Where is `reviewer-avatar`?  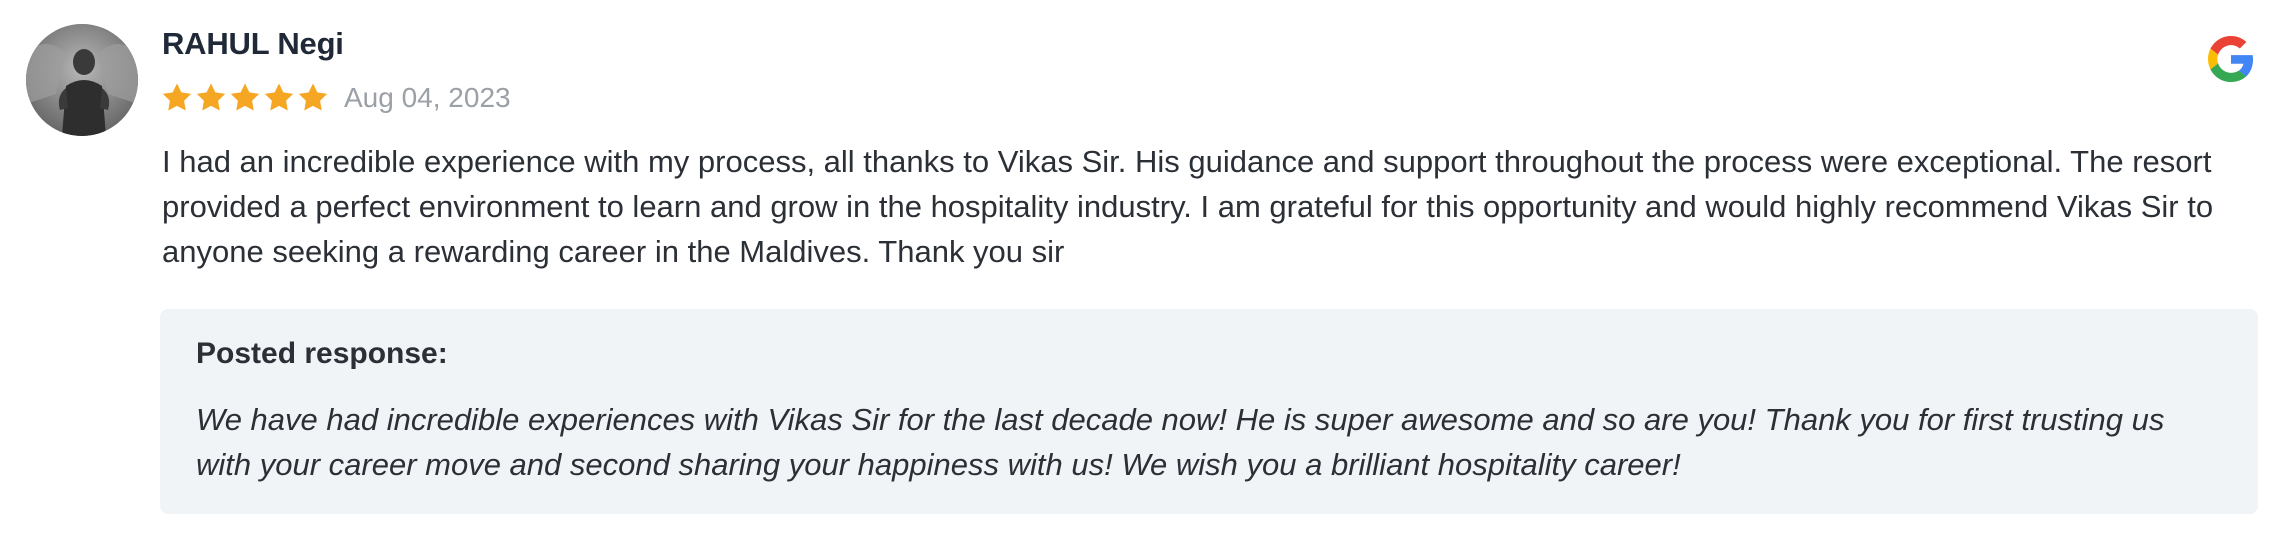
reviewer-avatar is located at coordinates (82, 80).